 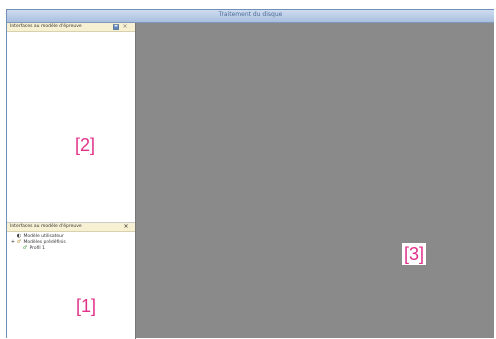 I want to click on top-panel: Interfaces au modèle d'épreuve × [2], so click(x=71, y=121).